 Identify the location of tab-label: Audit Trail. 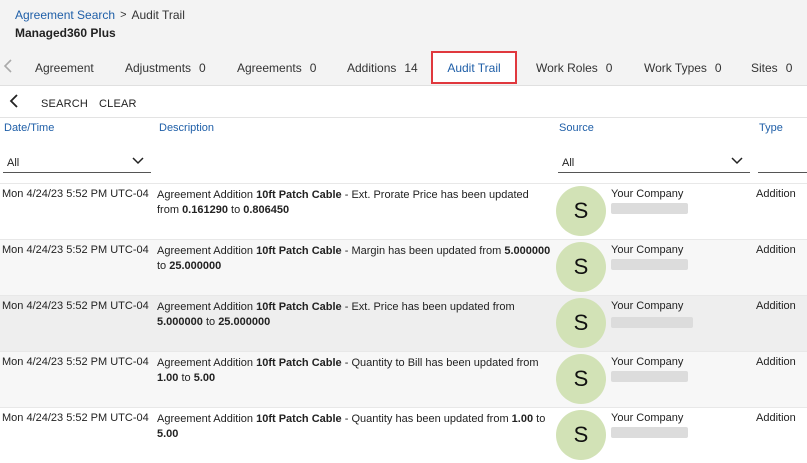
(474, 67).